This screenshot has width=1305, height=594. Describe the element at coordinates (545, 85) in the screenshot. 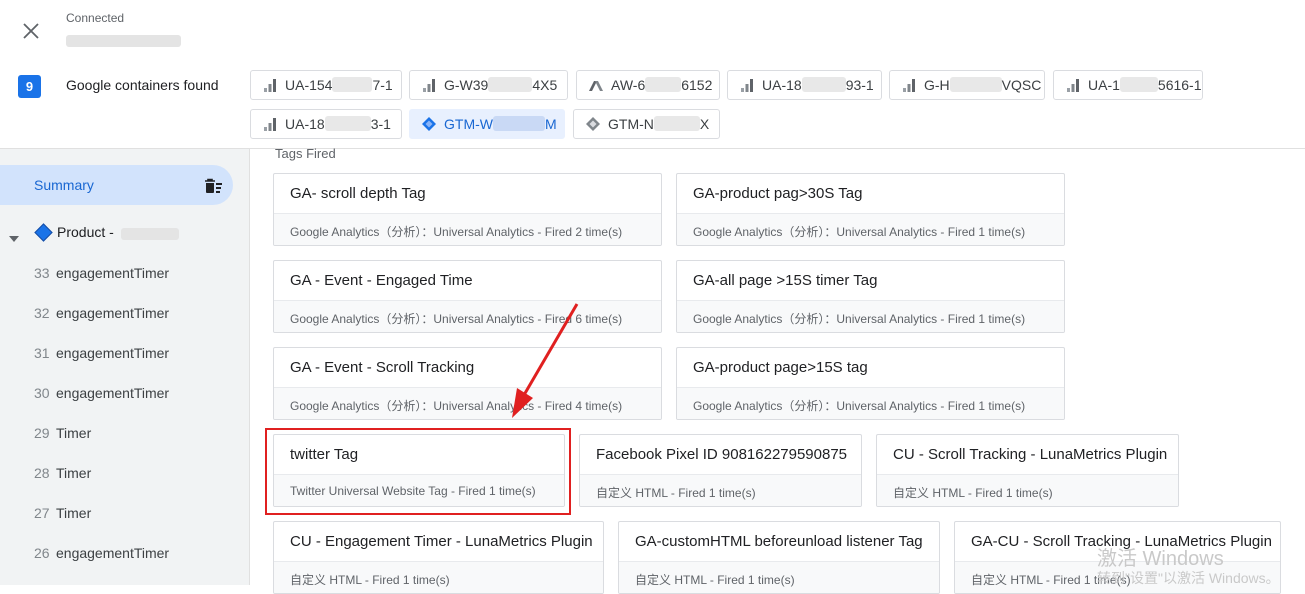

I see `chip-id-suffix: 4X5` at that location.